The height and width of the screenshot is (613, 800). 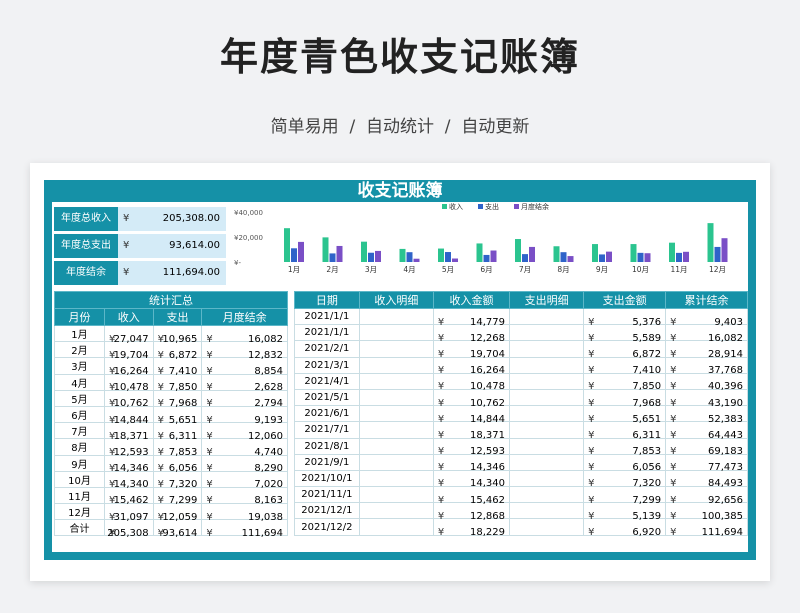 I want to click on stats-amount-cell: ¥205,308, so click(x=128, y=529).